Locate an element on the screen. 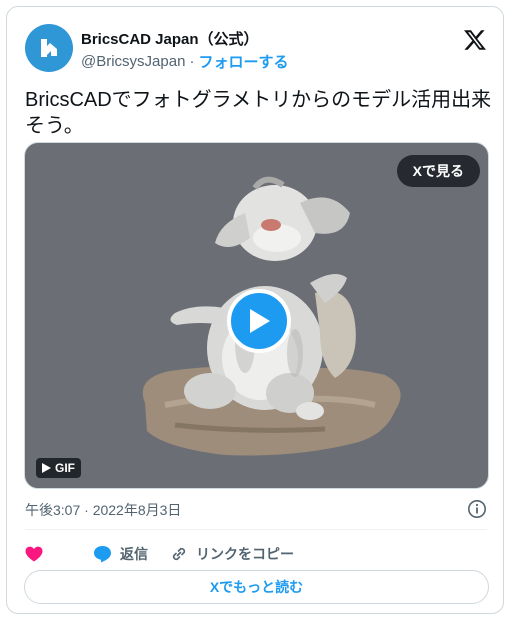  copy-link-button: リンクをコピー is located at coordinates (232, 554).